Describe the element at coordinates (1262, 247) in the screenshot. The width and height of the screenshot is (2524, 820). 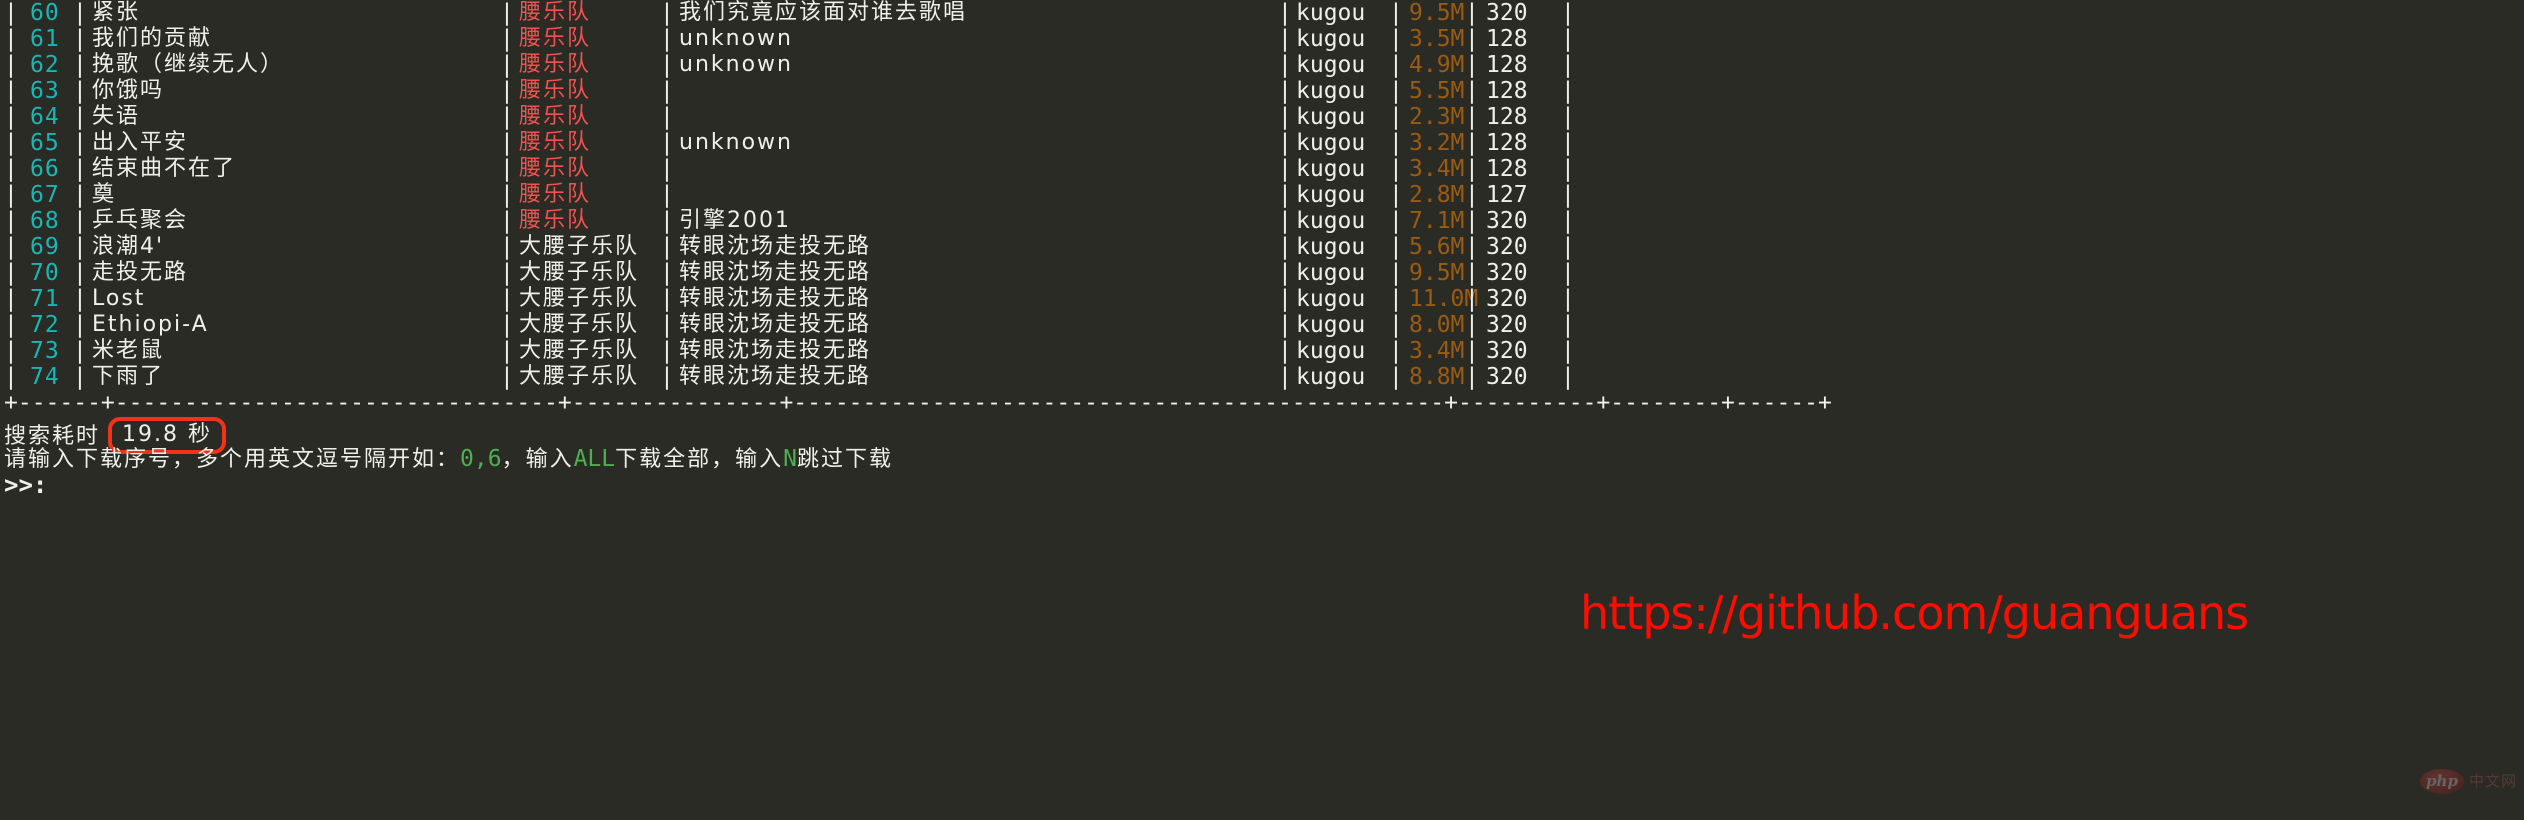
I see `table-row: | 69 | 浪潮4' | 大腰子乐队 | 转眼沈场走投无路 | kugou | 5.6M | 320 |` at that location.